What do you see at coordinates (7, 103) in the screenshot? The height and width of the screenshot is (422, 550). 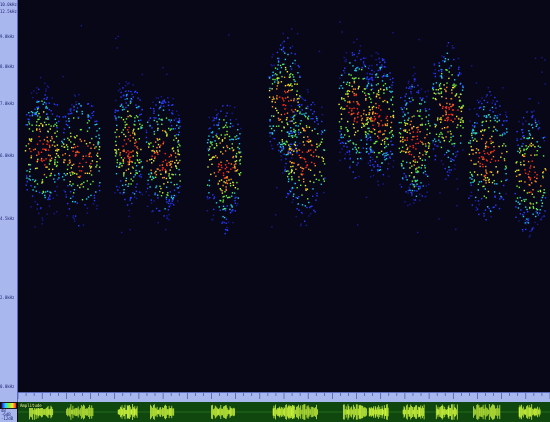 I see `frequency-label: 7.0kHz` at bounding box center [7, 103].